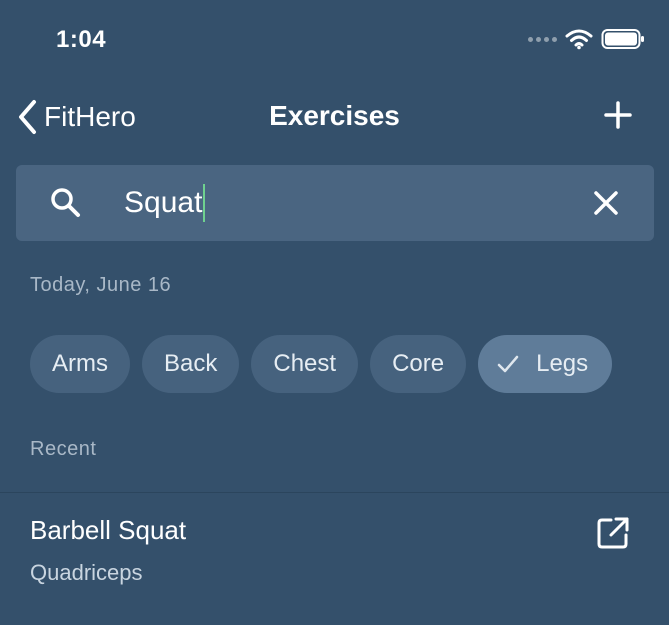  I want to click on search-input: Squat, so click(344, 203).